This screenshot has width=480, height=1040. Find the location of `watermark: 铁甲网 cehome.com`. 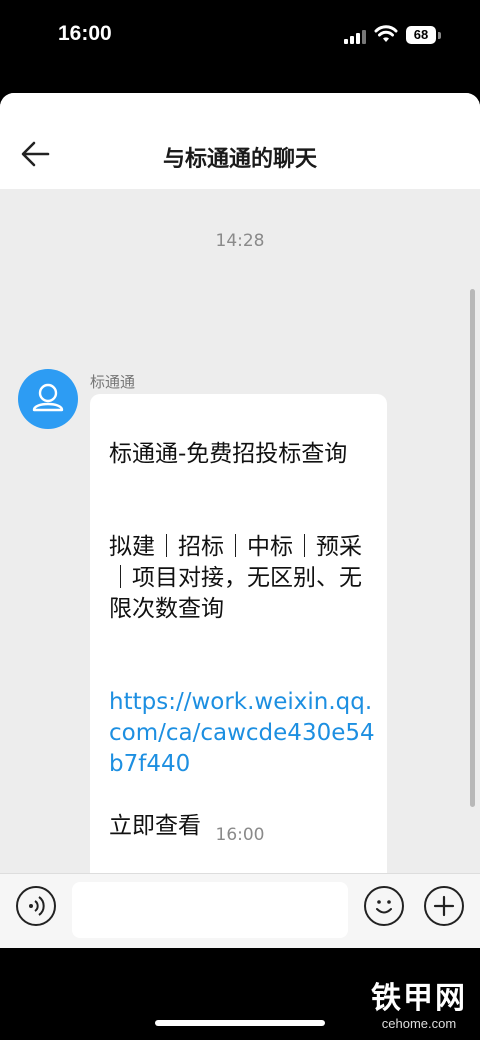

watermark: 铁甲网 cehome.com is located at coordinates (419, 1006).